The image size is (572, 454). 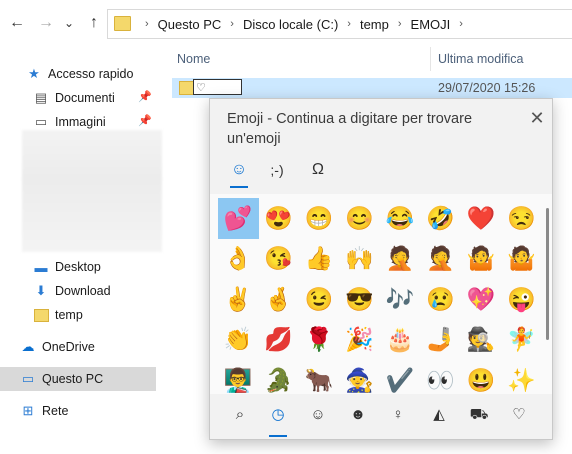 I want to click on scrollbar, so click(x=547, y=274).